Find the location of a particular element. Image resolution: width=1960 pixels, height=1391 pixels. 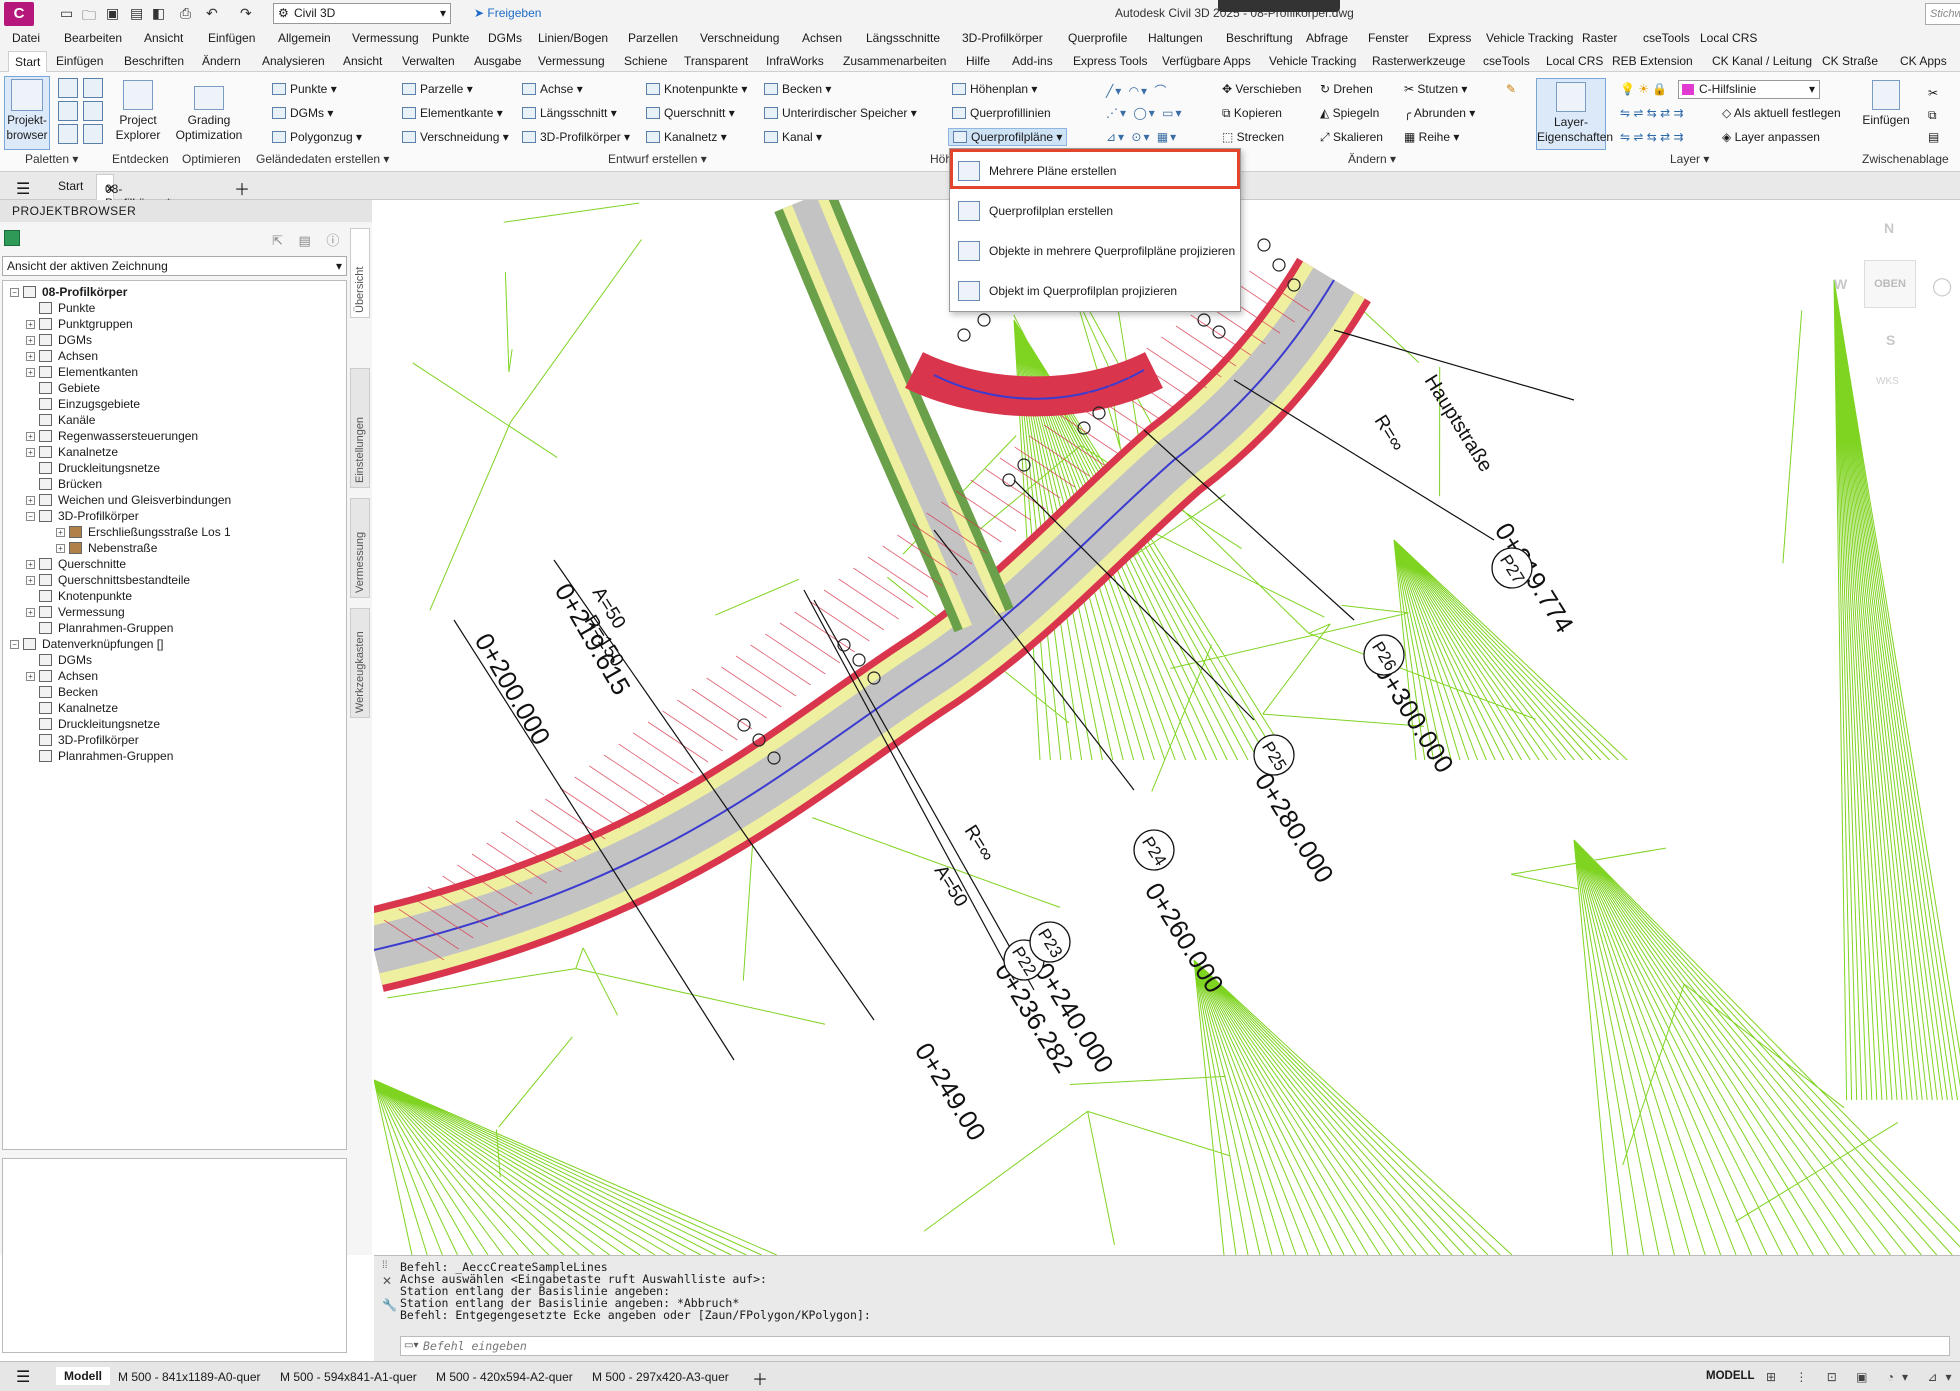

ribbon-tab-10: Transparent is located at coordinates (716, 61).